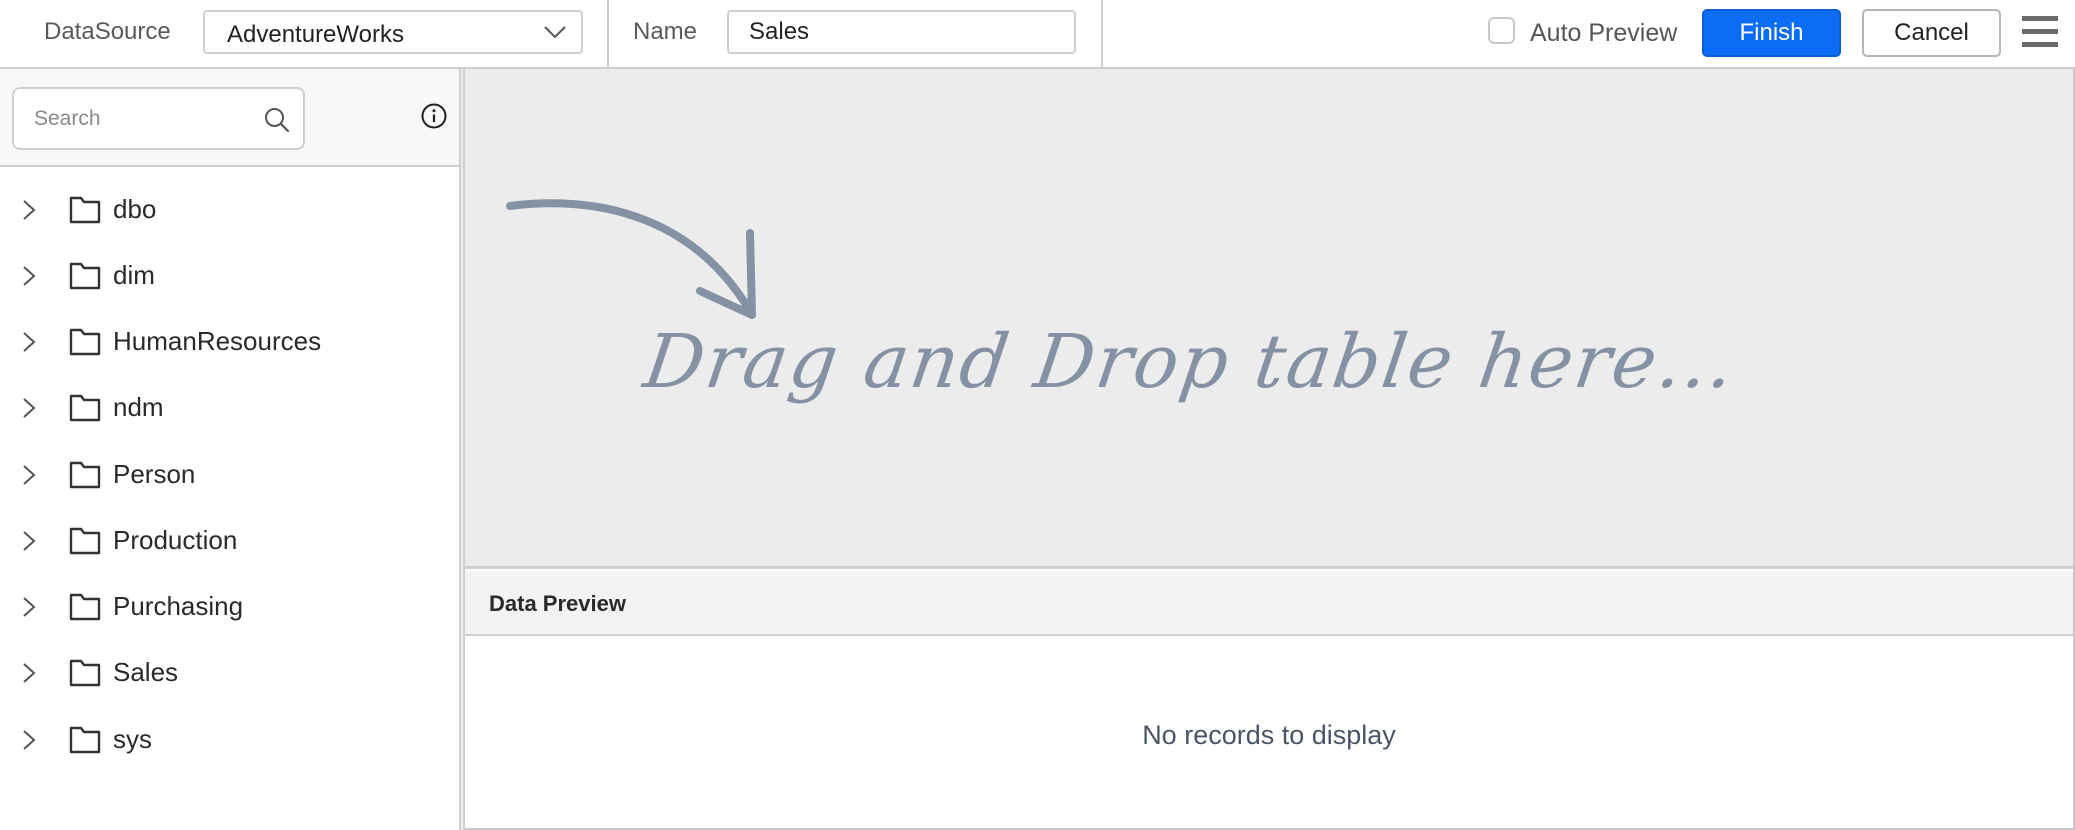 Image resolution: width=2075 pixels, height=830 pixels. I want to click on tree-item: HumanResources, so click(229, 341).